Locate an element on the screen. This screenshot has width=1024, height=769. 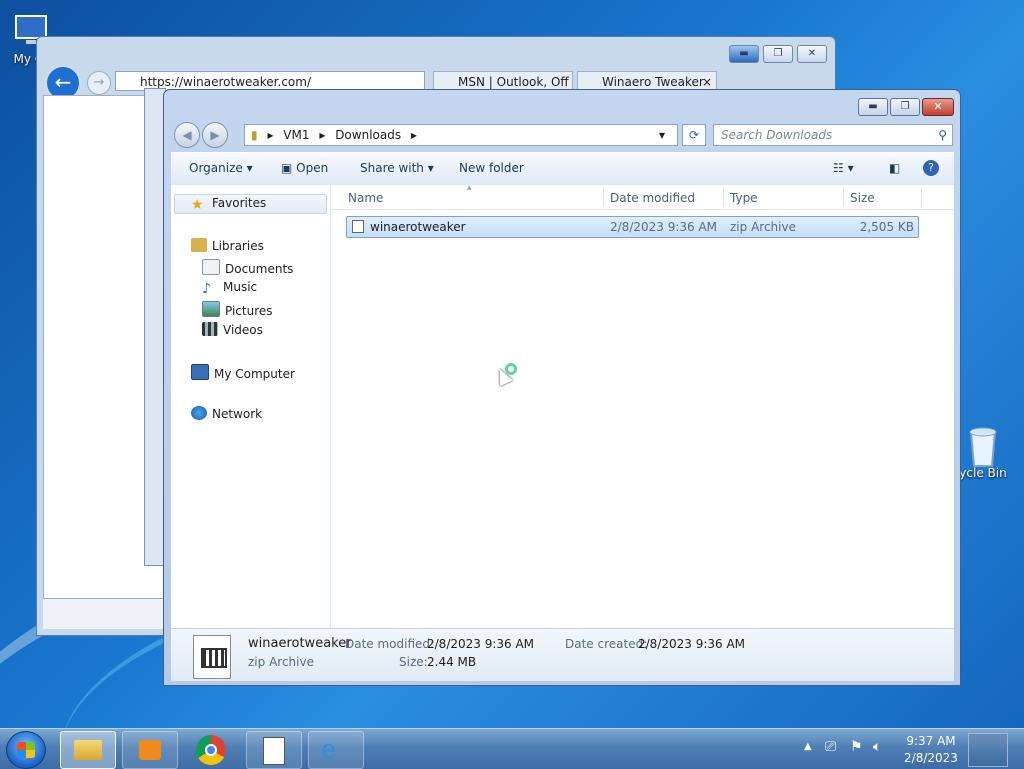
minimize-button: ▬ is located at coordinates (873, 107).